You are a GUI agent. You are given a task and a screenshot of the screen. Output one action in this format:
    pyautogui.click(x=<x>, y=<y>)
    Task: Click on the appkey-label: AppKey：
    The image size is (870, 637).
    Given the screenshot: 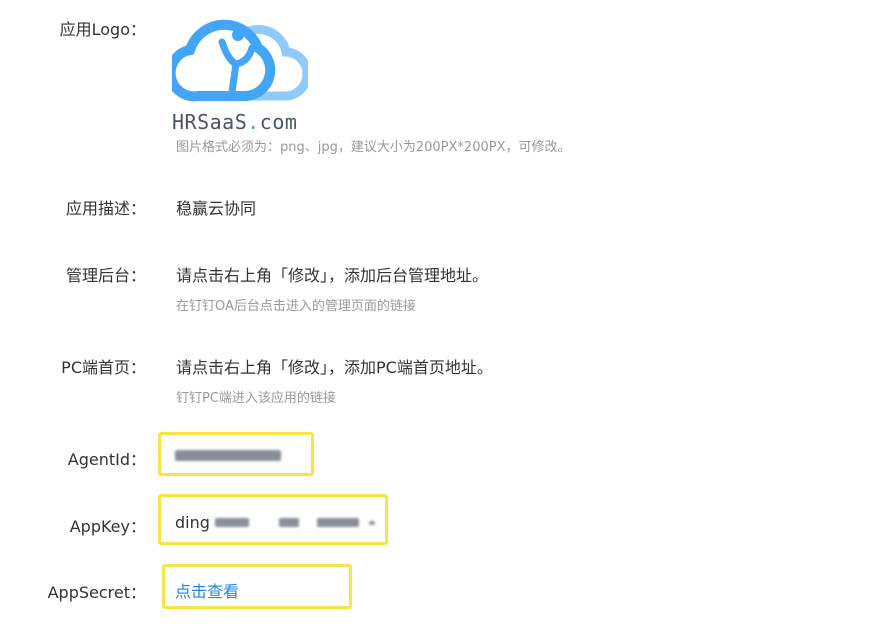 What is the action you would take?
    pyautogui.click(x=107, y=526)
    